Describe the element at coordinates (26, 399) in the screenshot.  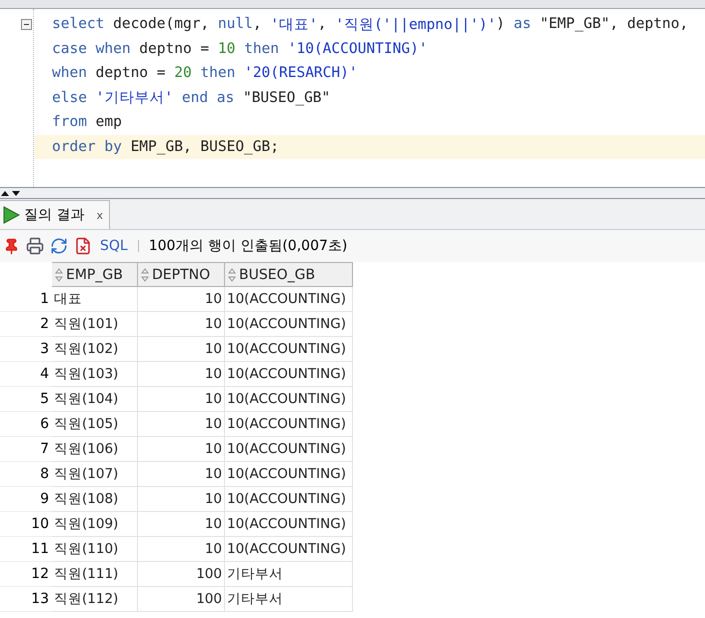
I see `row-number: 5` at that location.